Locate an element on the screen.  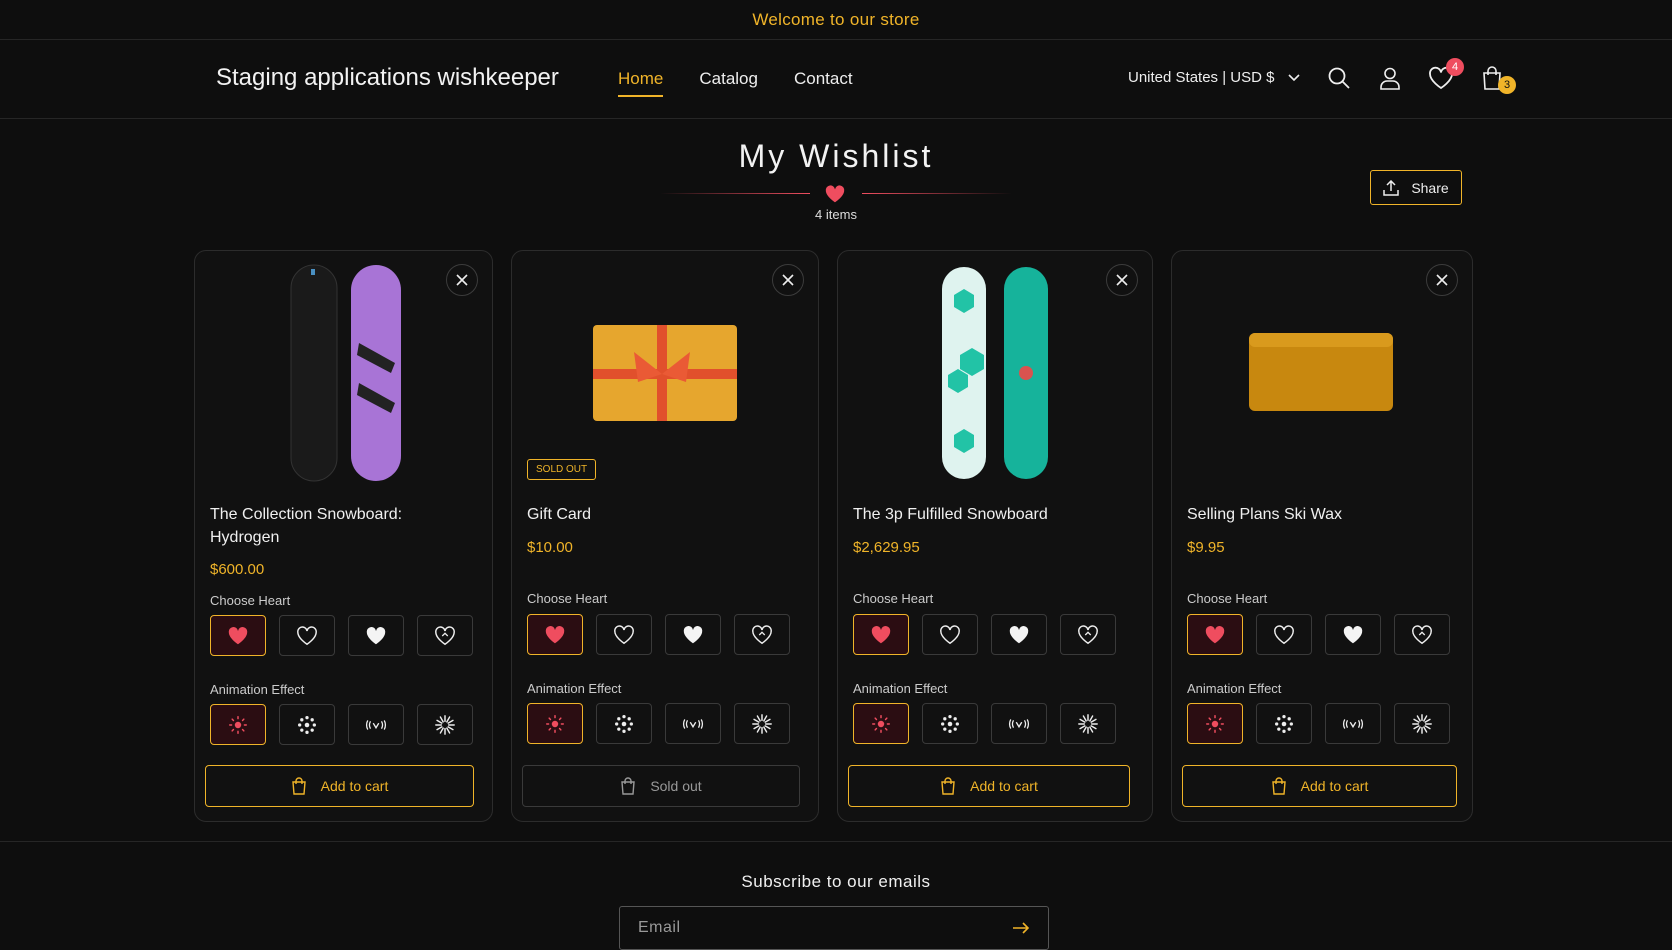
announcement-bar: Welcome to our store is located at coordinates (836, 20).